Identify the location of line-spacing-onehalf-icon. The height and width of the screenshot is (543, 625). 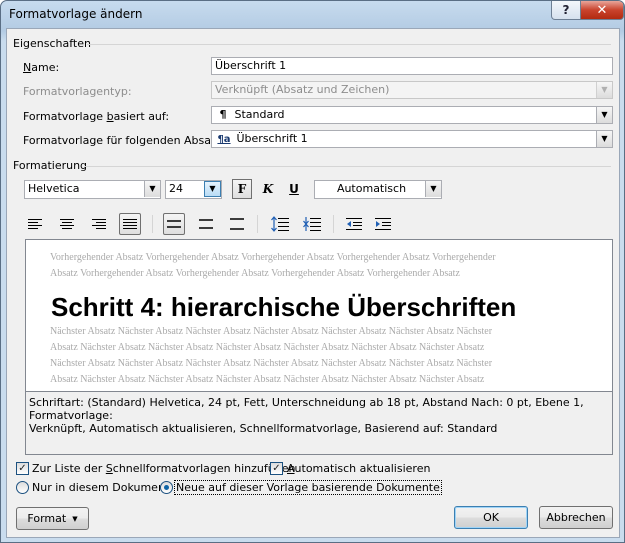
(206, 224).